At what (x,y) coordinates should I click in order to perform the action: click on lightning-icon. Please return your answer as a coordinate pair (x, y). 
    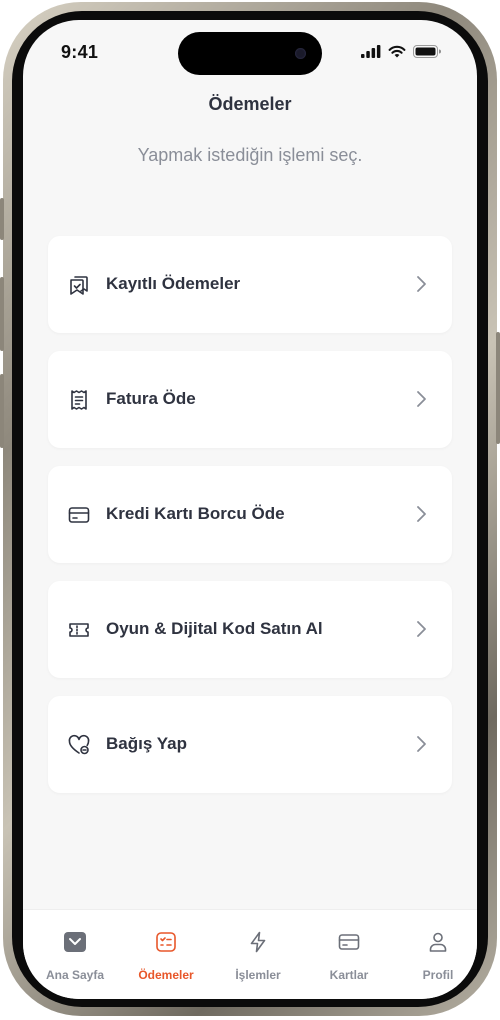
    Looking at the image, I should click on (258, 942).